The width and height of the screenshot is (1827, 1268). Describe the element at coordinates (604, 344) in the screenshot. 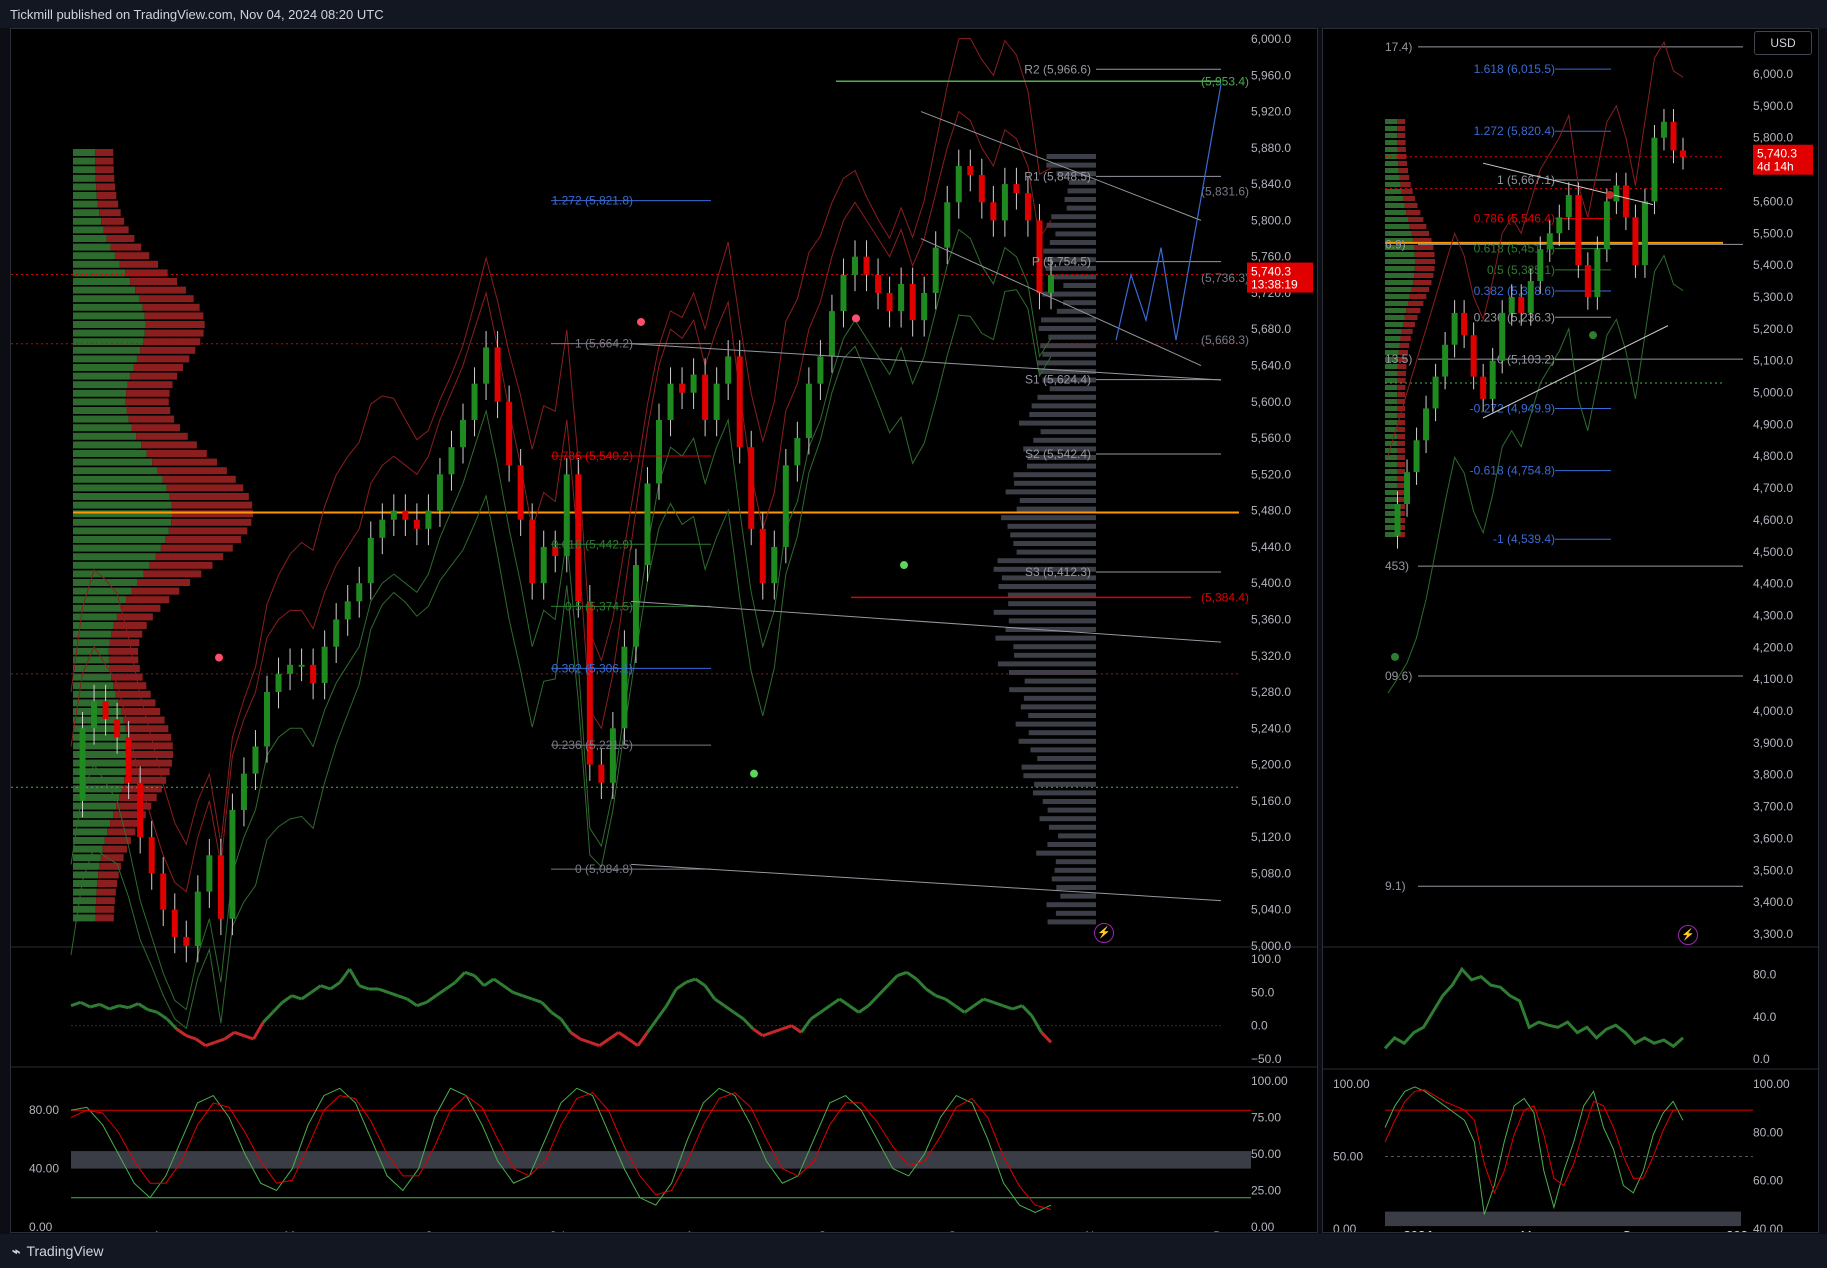

I see `fib-level-label: 1 (5,664.2)` at that location.